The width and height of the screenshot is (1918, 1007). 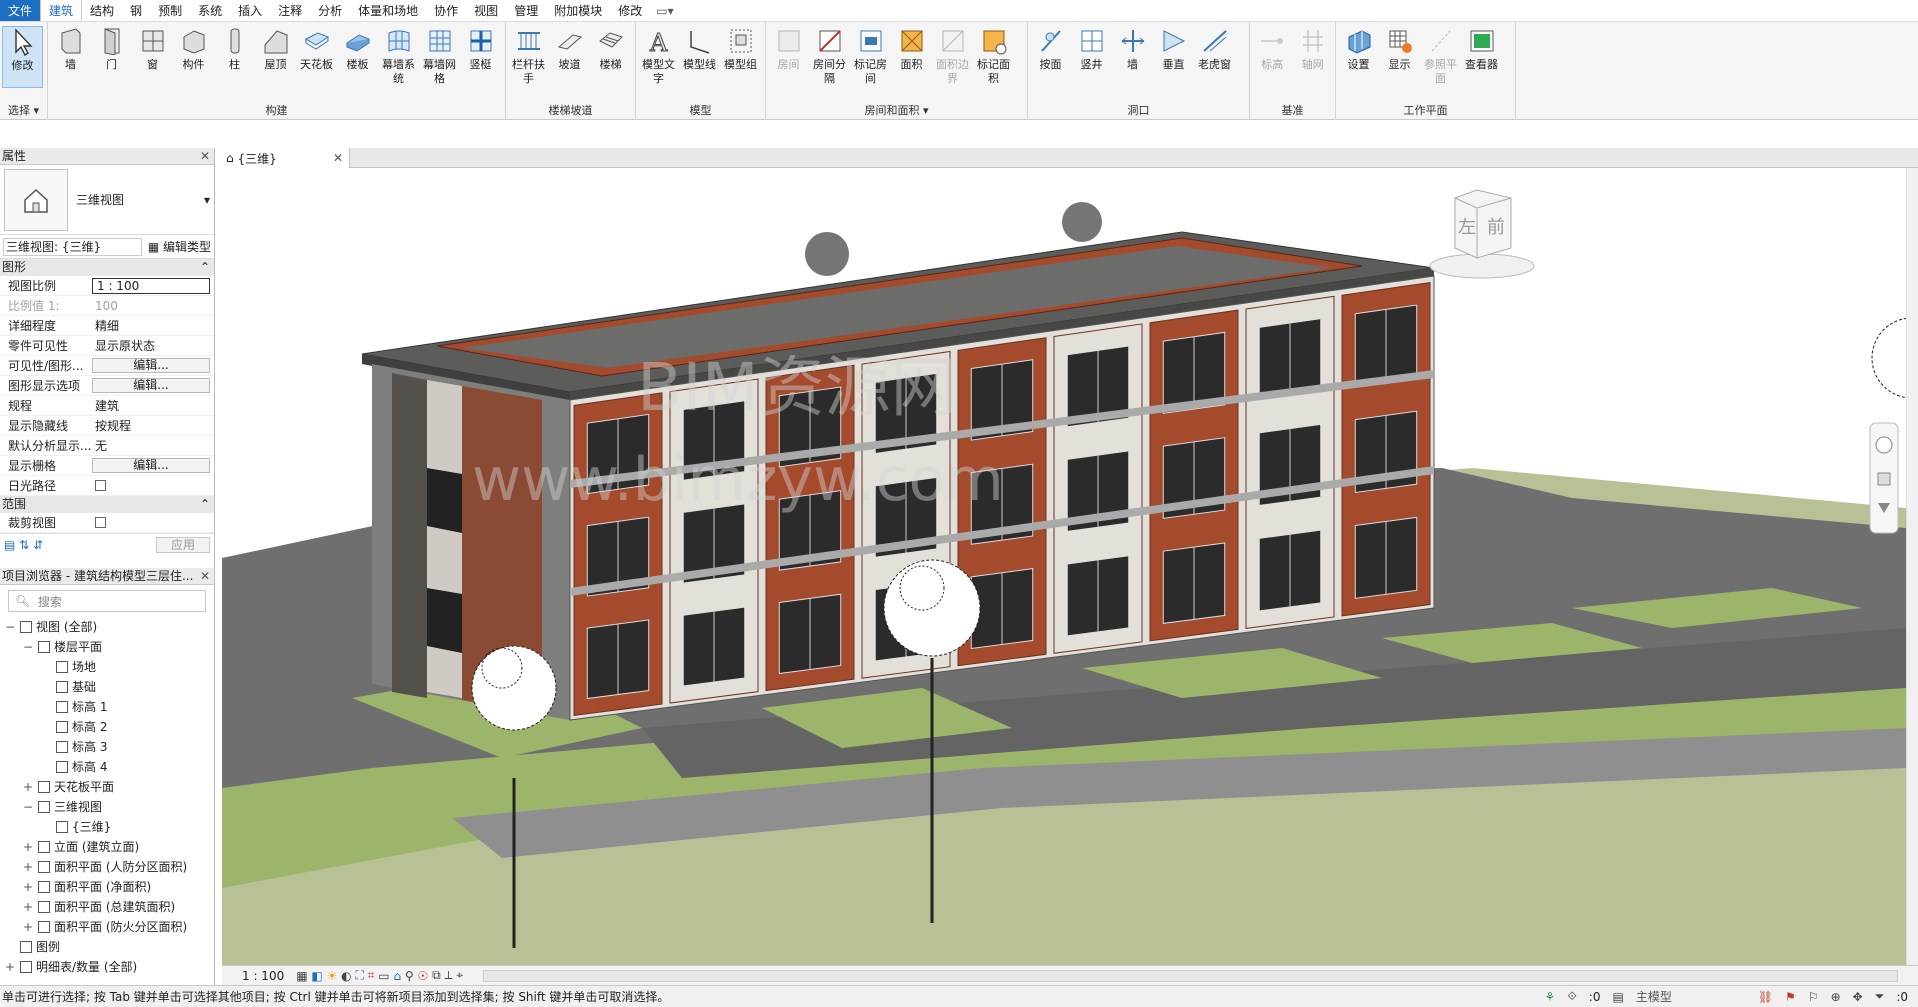 What do you see at coordinates (102, 10) in the screenshot?
I see `tab-structure: 结构` at bounding box center [102, 10].